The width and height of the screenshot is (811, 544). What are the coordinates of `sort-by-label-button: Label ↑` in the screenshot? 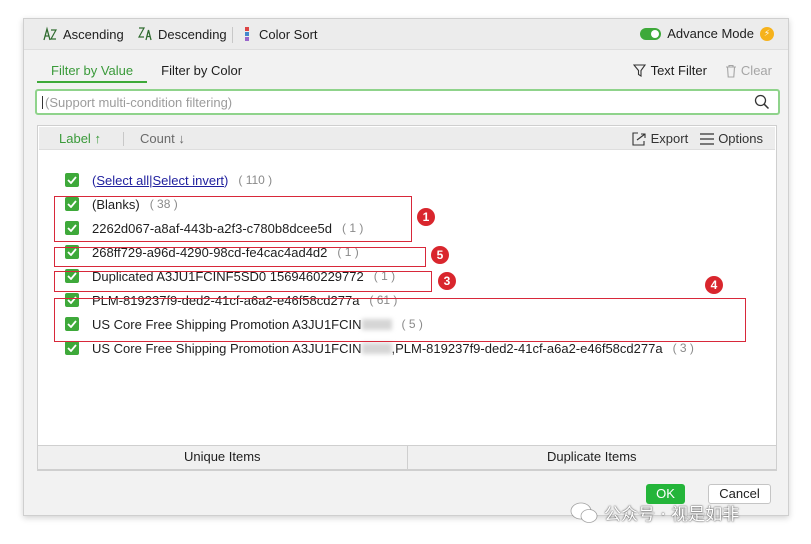 It's located at (80, 138).